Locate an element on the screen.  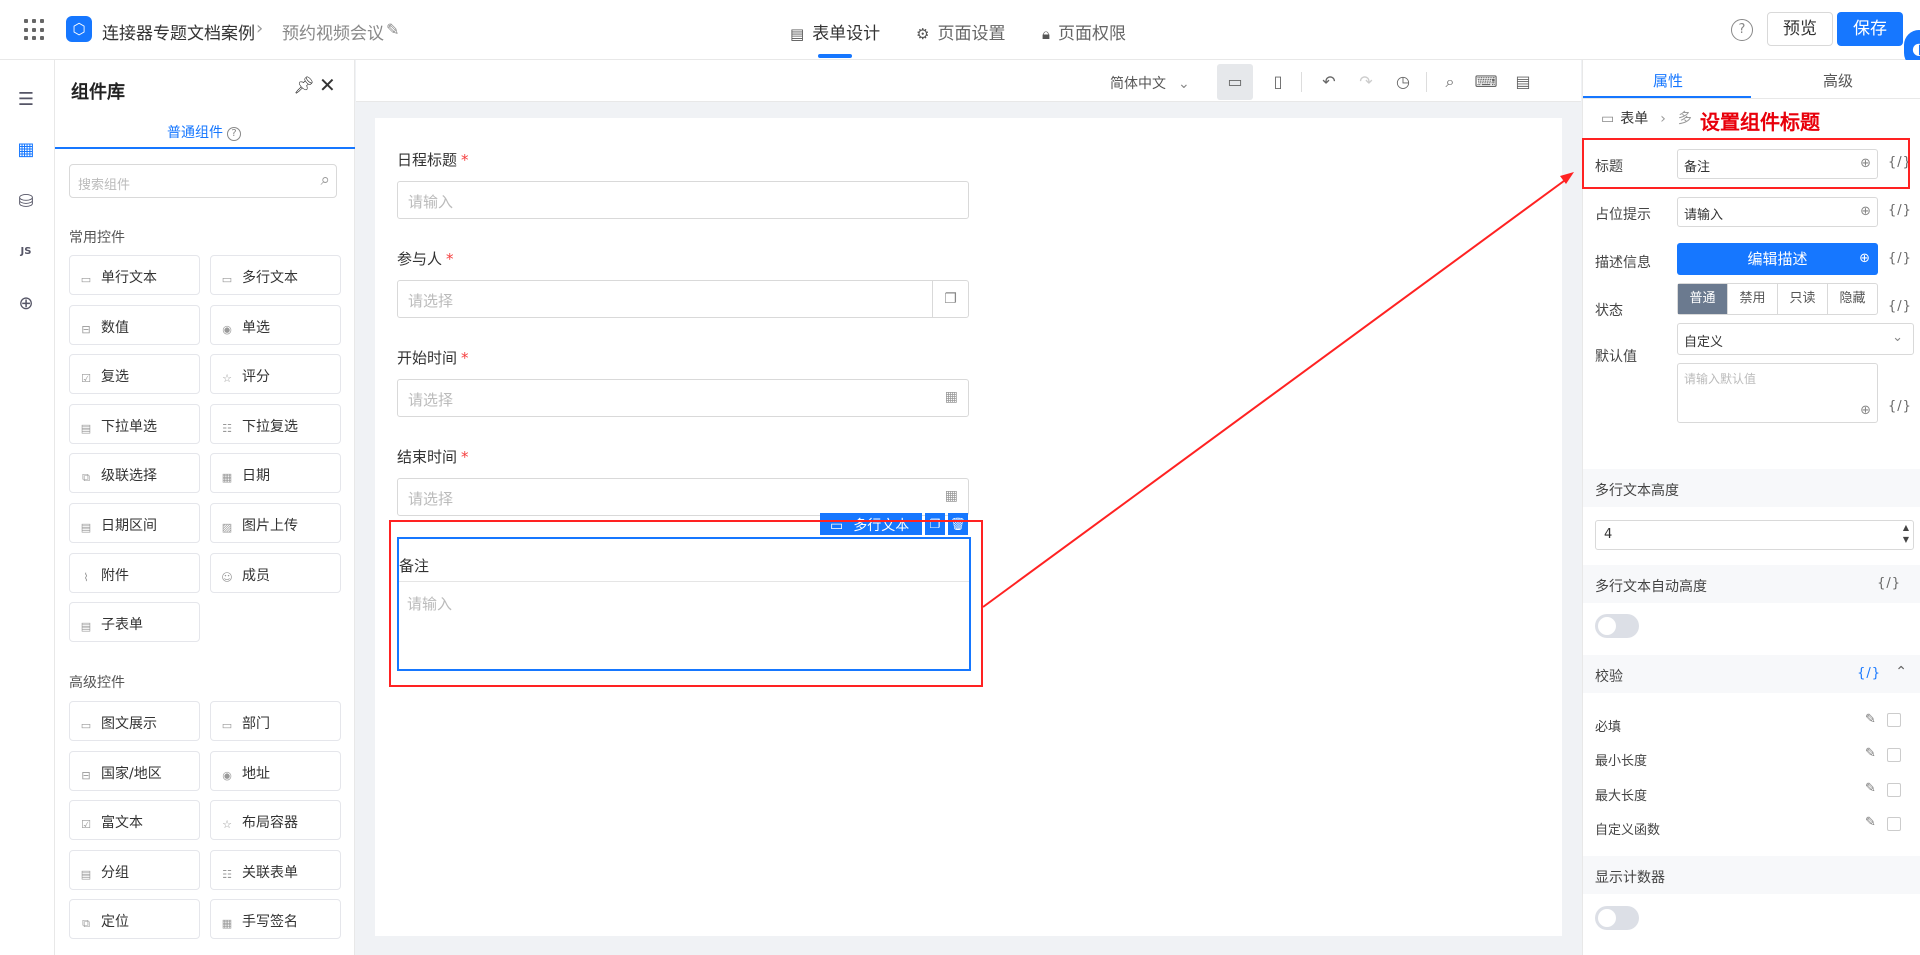
help-icon: ? is located at coordinates (1742, 30).